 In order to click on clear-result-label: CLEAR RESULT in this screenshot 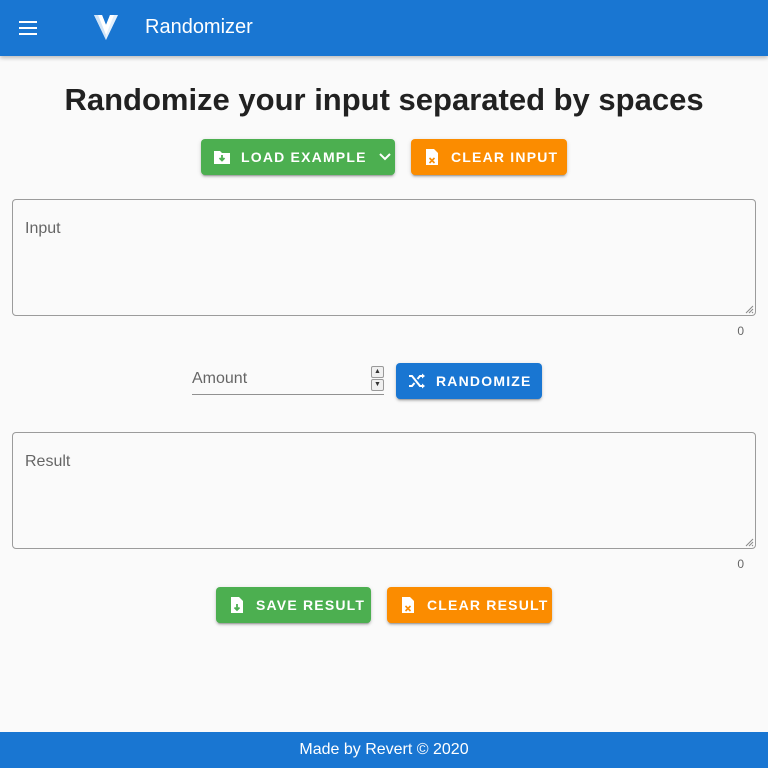, I will do `click(488, 605)`.